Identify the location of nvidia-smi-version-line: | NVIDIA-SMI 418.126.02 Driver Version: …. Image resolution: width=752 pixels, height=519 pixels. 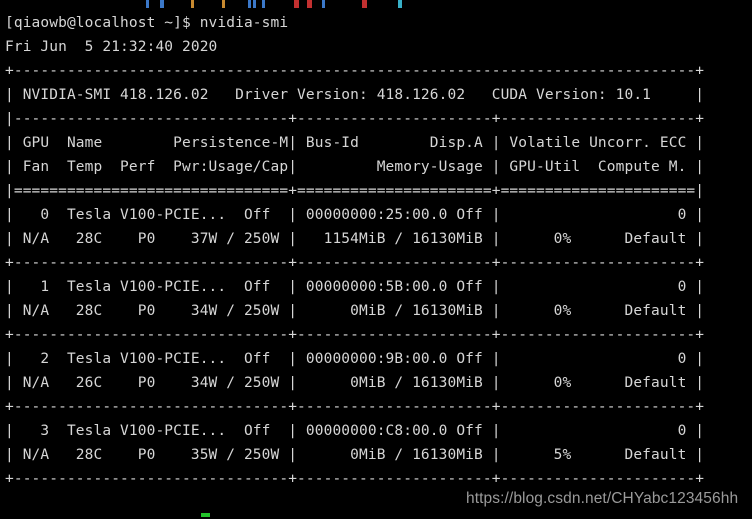
(355, 95).